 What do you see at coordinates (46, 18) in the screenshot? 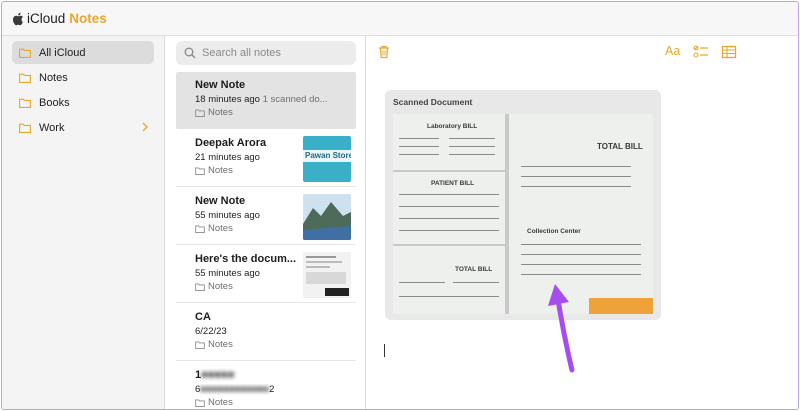
I see `brand-icloud: iCloud` at bounding box center [46, 18].